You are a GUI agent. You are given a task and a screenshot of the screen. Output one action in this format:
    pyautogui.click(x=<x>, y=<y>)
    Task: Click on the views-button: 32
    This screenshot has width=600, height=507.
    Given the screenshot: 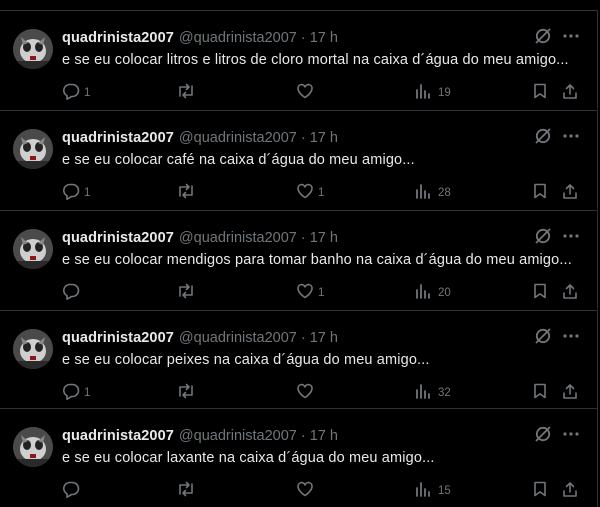 What is the action you would take?
    pyautogui.click(x=432, y=391)
    